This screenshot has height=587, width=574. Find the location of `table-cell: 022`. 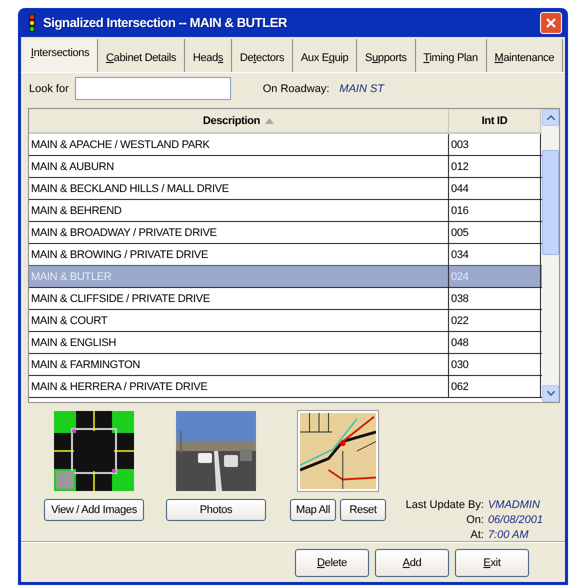

table-cell: 022 is located at coordinates (495, 320).